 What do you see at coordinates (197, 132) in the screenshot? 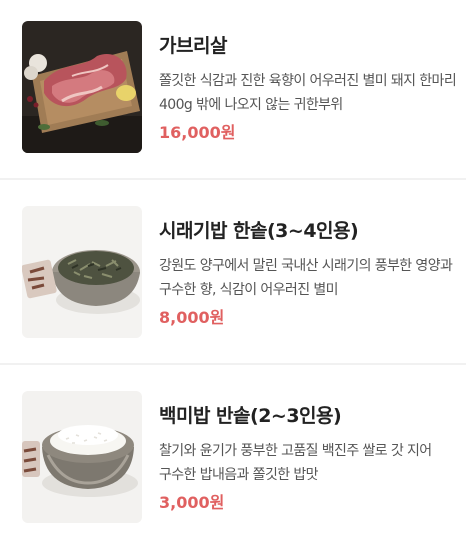
I see `menu-item-price: 16,000원` at bounding box center [197, 132].